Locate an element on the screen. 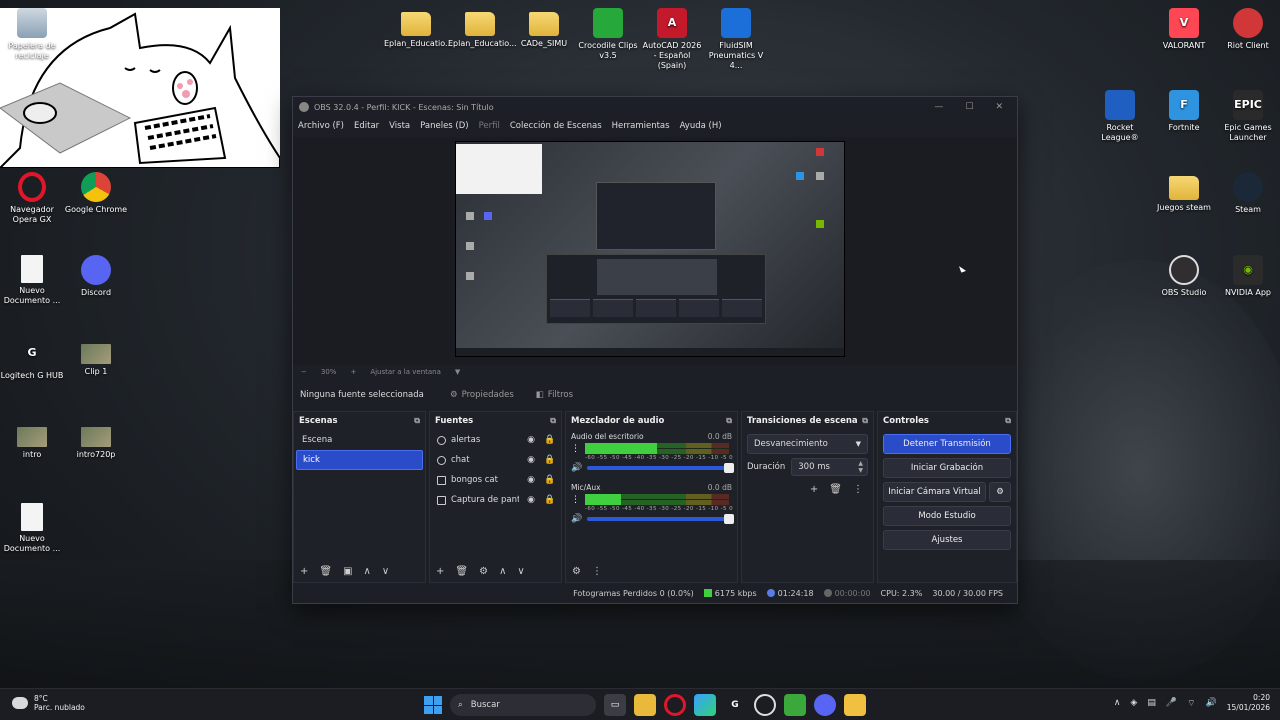 The width and height of the screenshot is (1280, 720). mixer-menu-icon: ⋮ is located at coordinates (597, 571).